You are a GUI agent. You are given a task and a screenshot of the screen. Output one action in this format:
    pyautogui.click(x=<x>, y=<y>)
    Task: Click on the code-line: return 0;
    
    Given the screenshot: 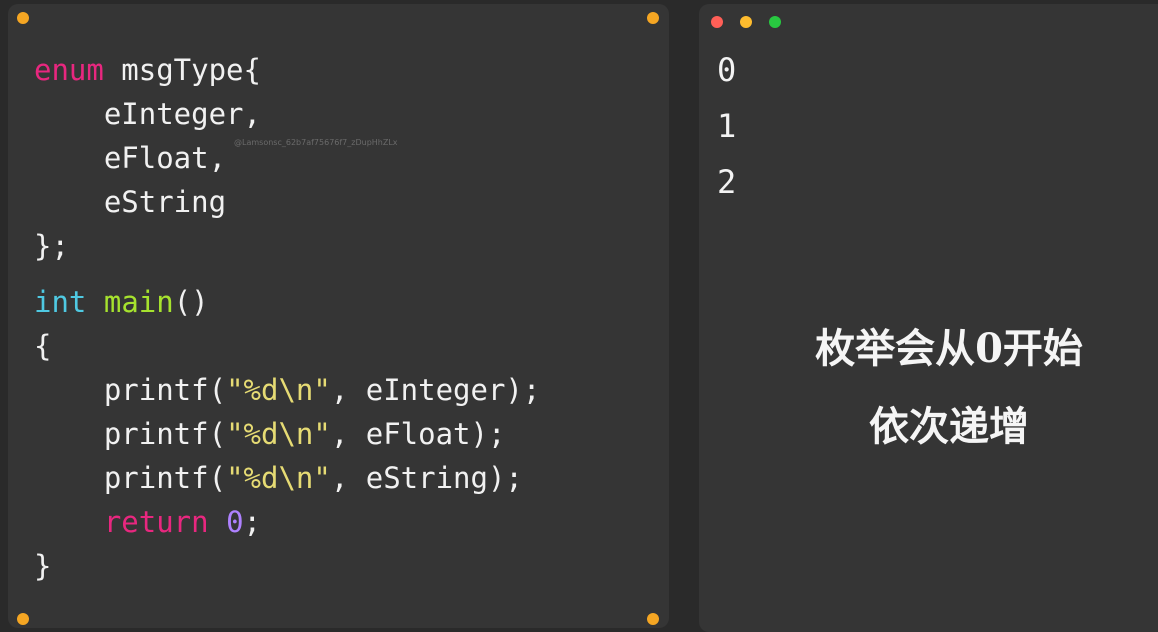 What is the action you would take?
    pyautogui.click(x=147, y=522)
    